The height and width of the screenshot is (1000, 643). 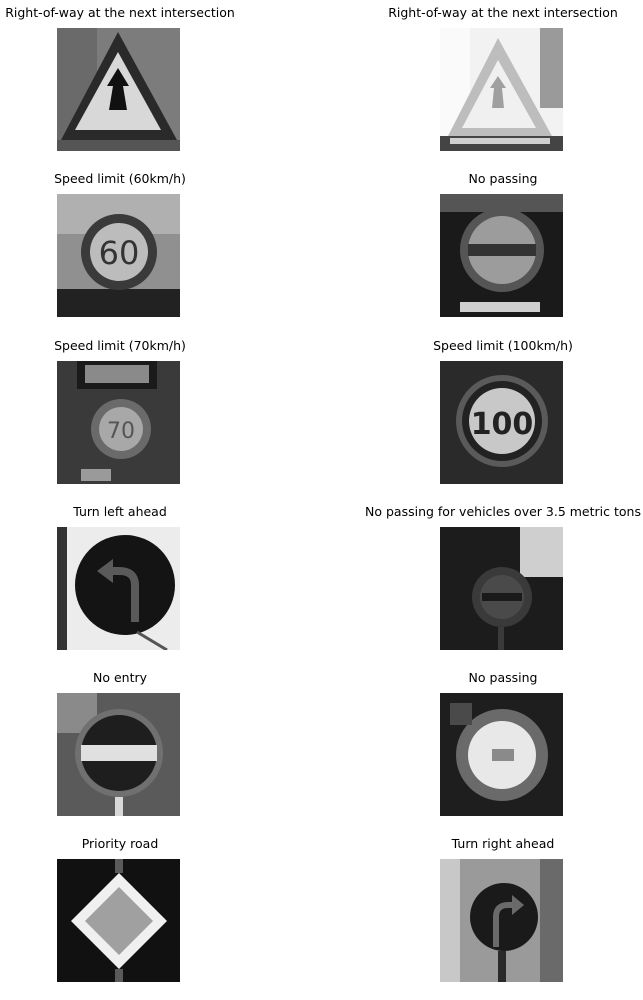 I want to click on speed-limit-60-sign-icon: 60, so click(x=118, y=255).